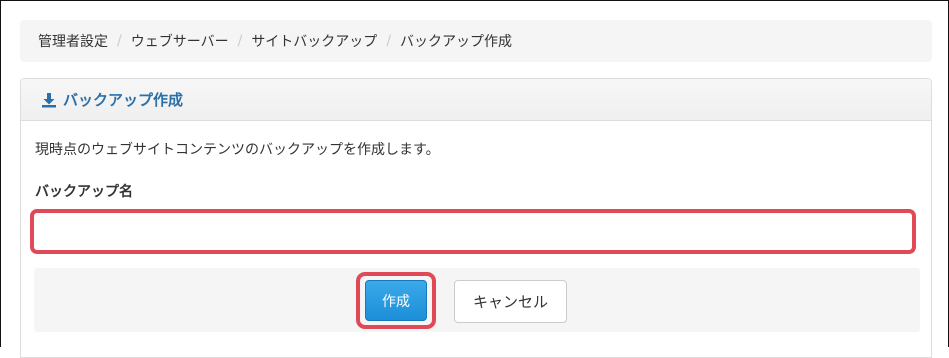  I want to click on panel-heading: バックアップ作成, so click(476, 100).